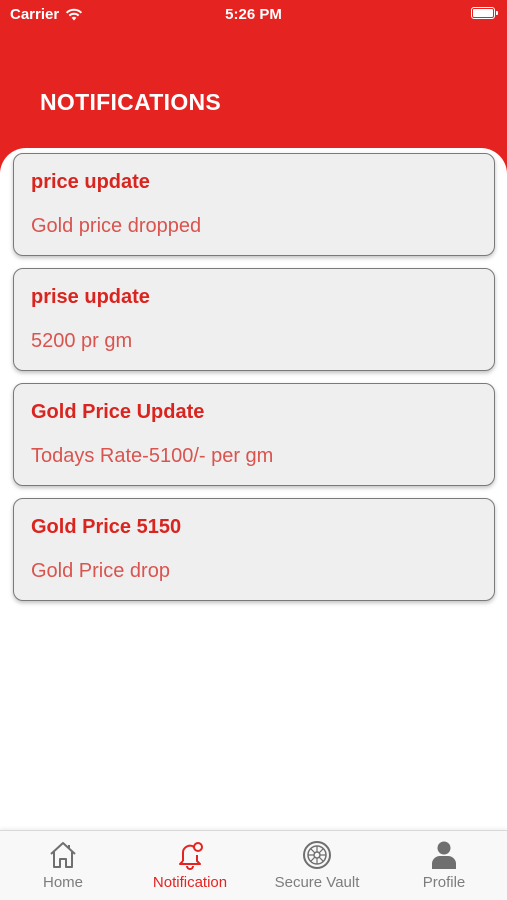 The height and width of the screenshot is (900, 507). I want to click on battery-icon, so click(484, 13).